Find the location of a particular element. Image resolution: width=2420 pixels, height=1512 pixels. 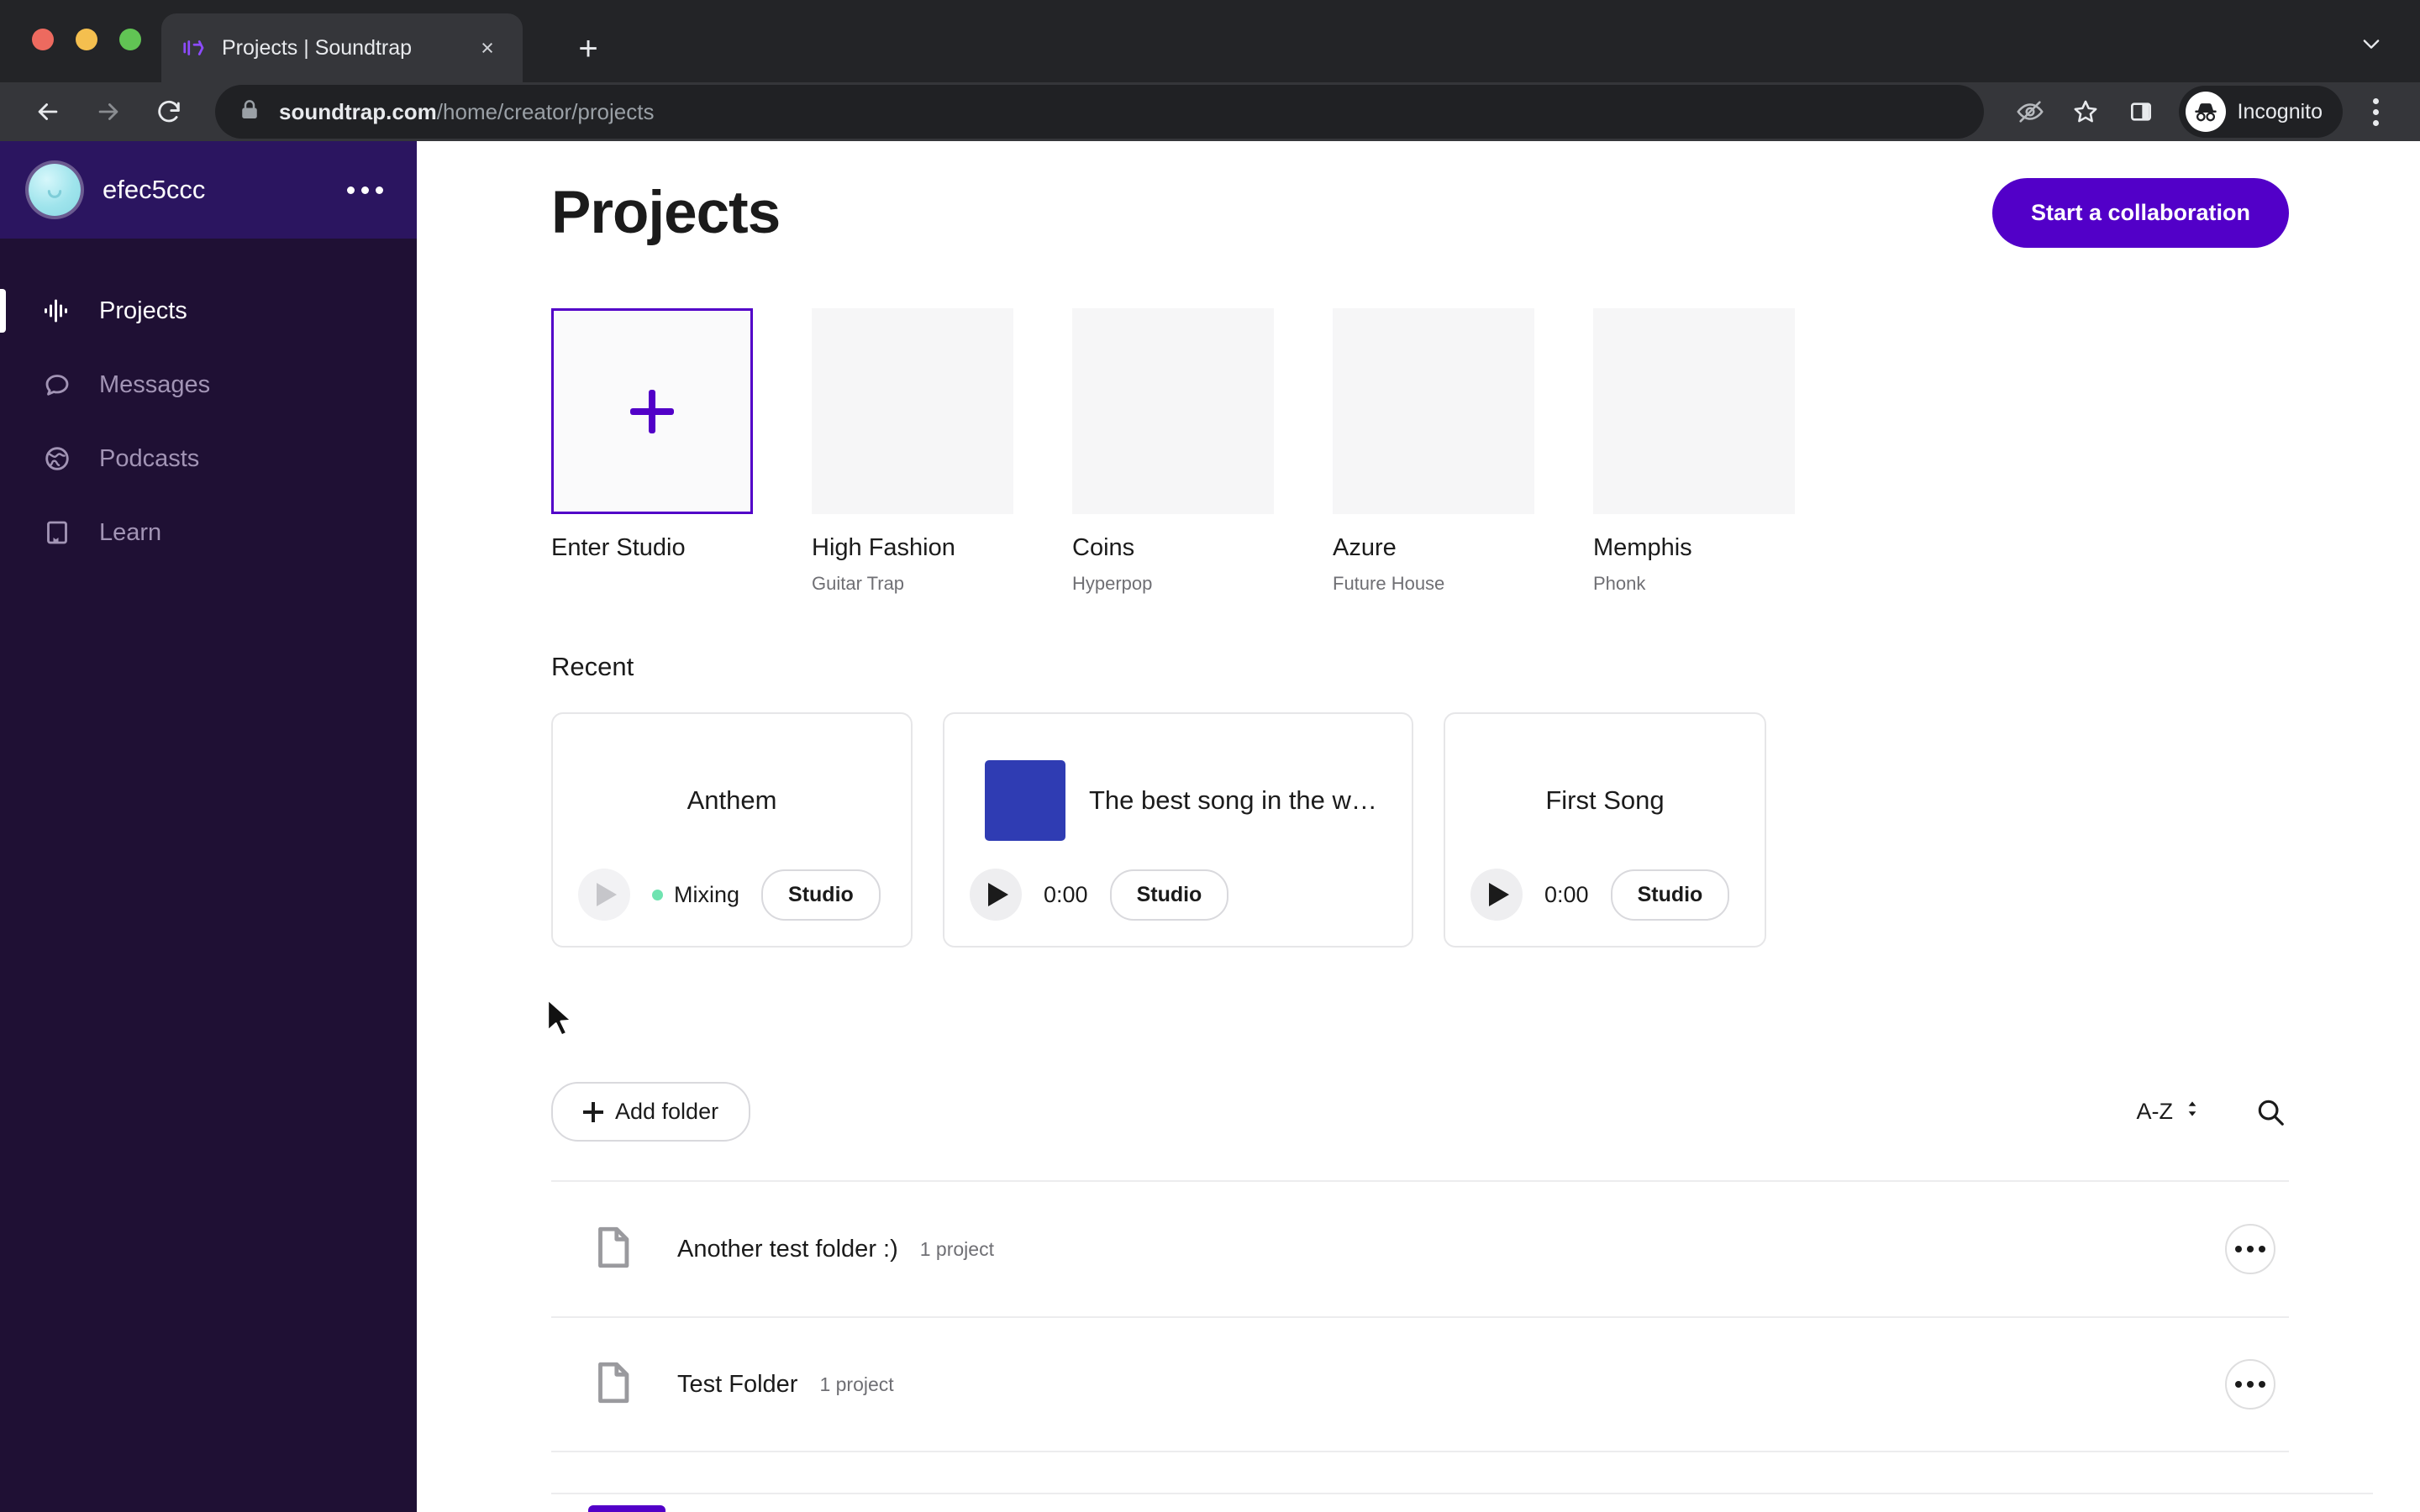

vertical-kebab-icon is located at coordinates (2375, 112).